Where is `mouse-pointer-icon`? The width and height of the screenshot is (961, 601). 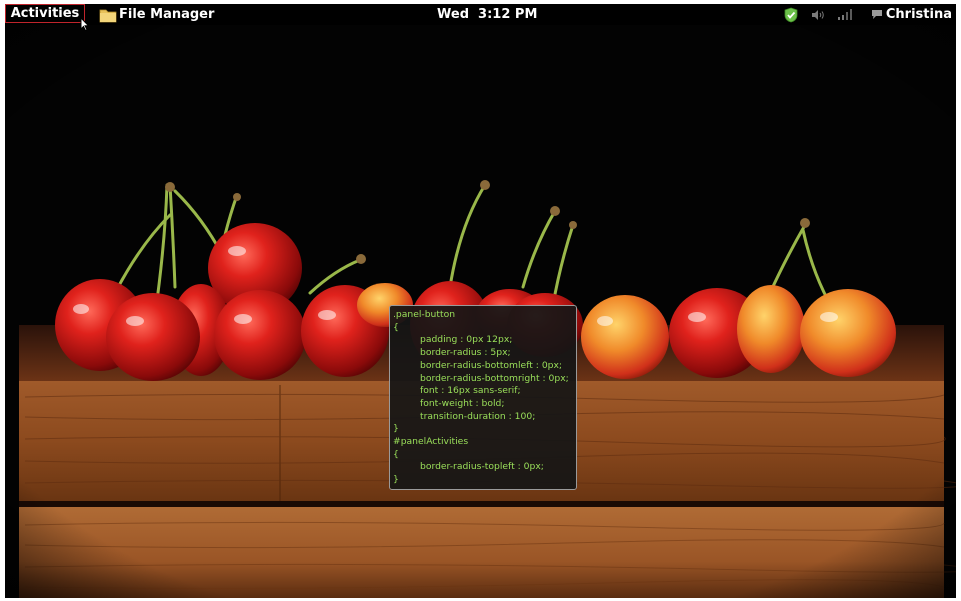
mouse-pointer-icon is located at coordinates (85, 24).